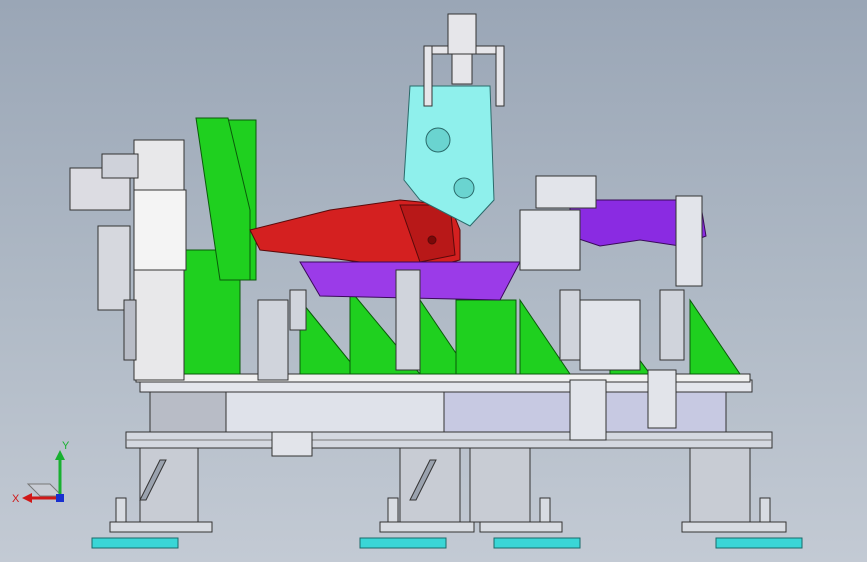  I want to click on stand-legs, so click(445, 485).